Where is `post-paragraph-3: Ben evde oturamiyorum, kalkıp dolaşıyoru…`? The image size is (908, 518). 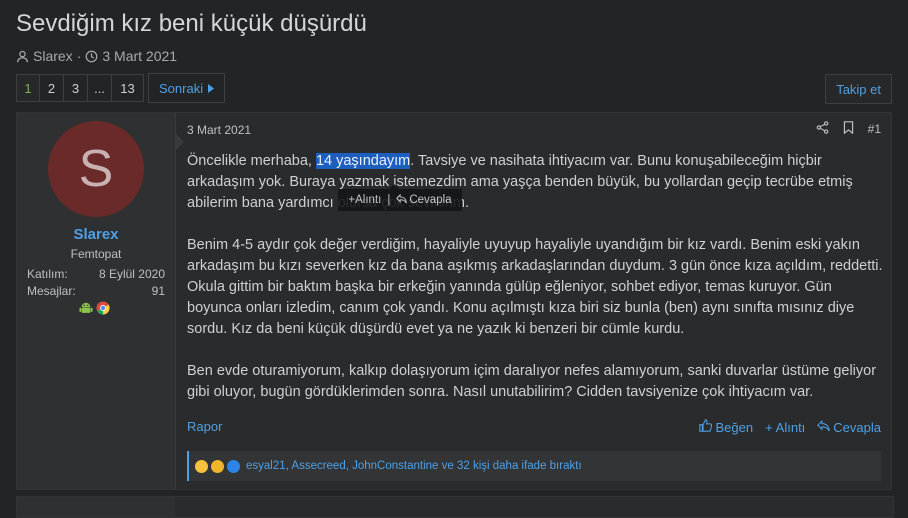 post-paragraph-3: Ben evde oturamiyorum, kalkıp dolaşıyoru… is located at coordinates (532, 381).